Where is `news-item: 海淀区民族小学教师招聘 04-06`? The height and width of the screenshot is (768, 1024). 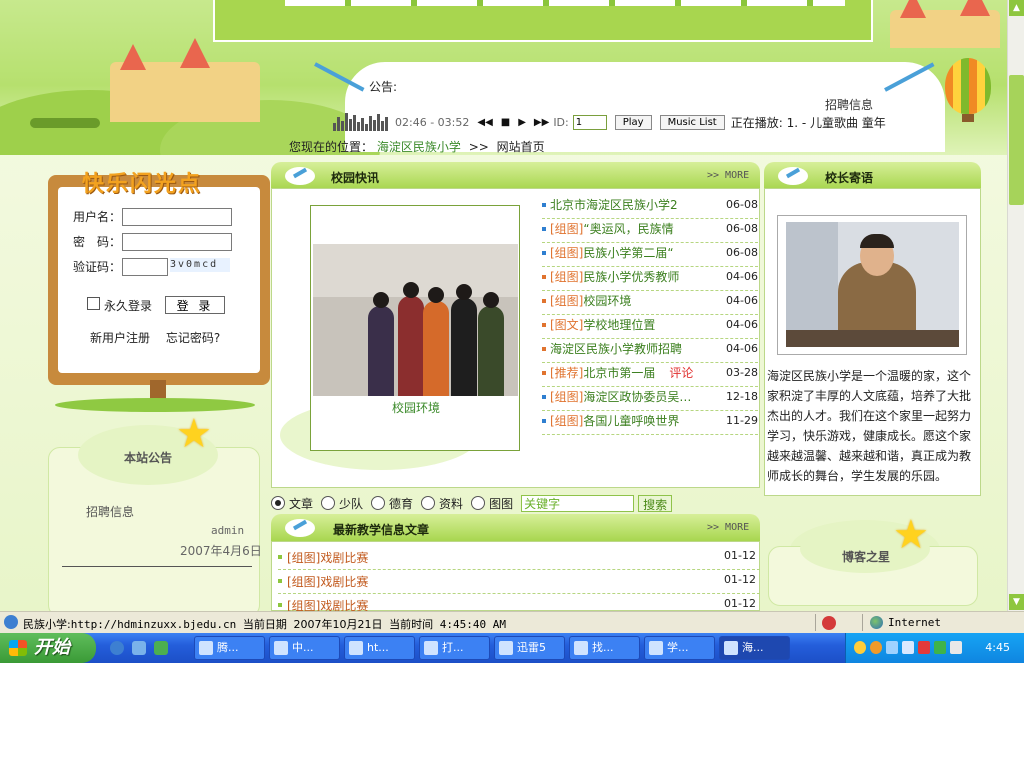 news-item: 海淀区民族小学教师招聘 04-06 is located at coordinates (650, 351).